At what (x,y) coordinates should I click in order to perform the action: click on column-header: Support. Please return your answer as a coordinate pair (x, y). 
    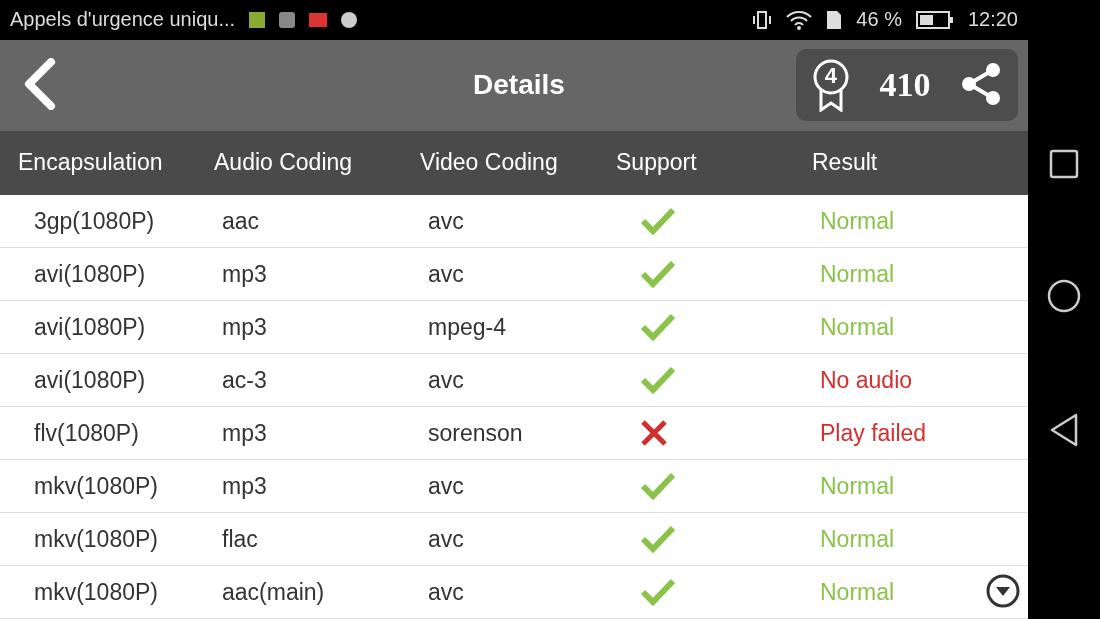
    Looking at the image, I should click on (656, 163).